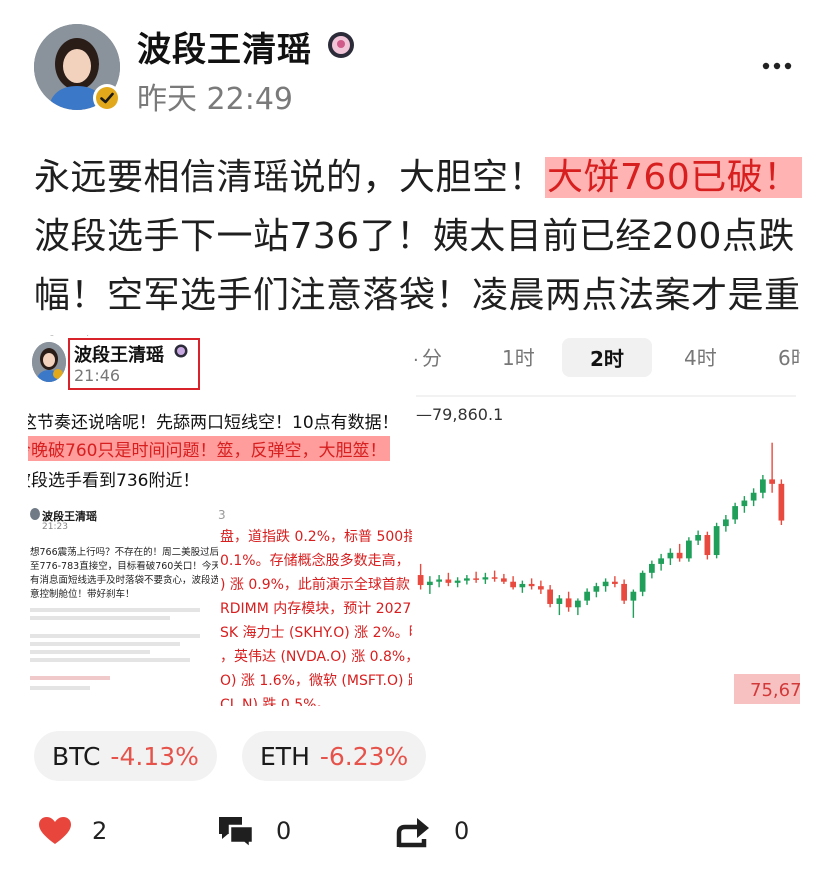 This screenshot has width=829, height=877. What do you see at coordinates (49, 362) in the screenshot?
I see `embedded-avatar` at bounding box center [49, 362].